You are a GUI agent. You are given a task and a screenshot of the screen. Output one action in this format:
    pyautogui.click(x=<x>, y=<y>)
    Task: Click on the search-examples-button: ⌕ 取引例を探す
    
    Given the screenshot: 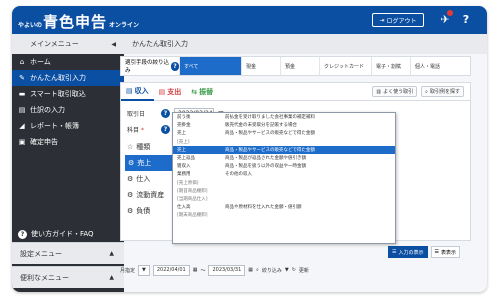 What is the action you would take?
    pyautogui.click(x=442, y=91)
    